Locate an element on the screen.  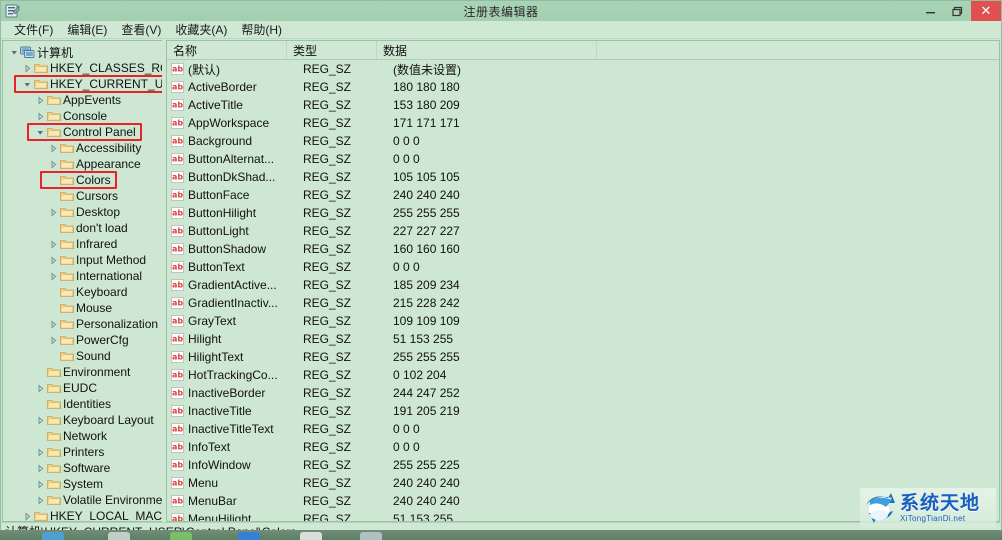
registry-value-row: ab ButtonShadow REG_SZ 160 160 160 is located at coordinates (583, 249).